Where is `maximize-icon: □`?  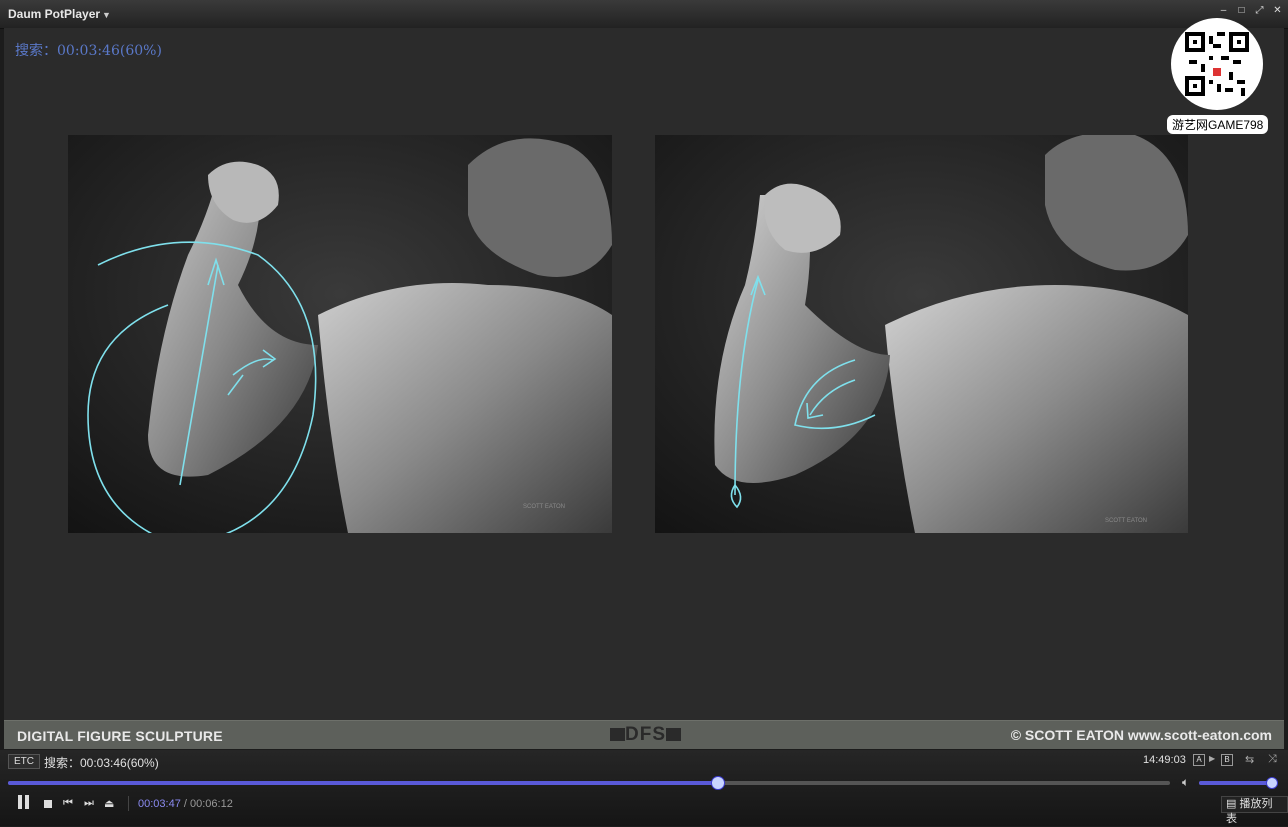
maximize-icon: □ is located at coordinates (1241, 11).